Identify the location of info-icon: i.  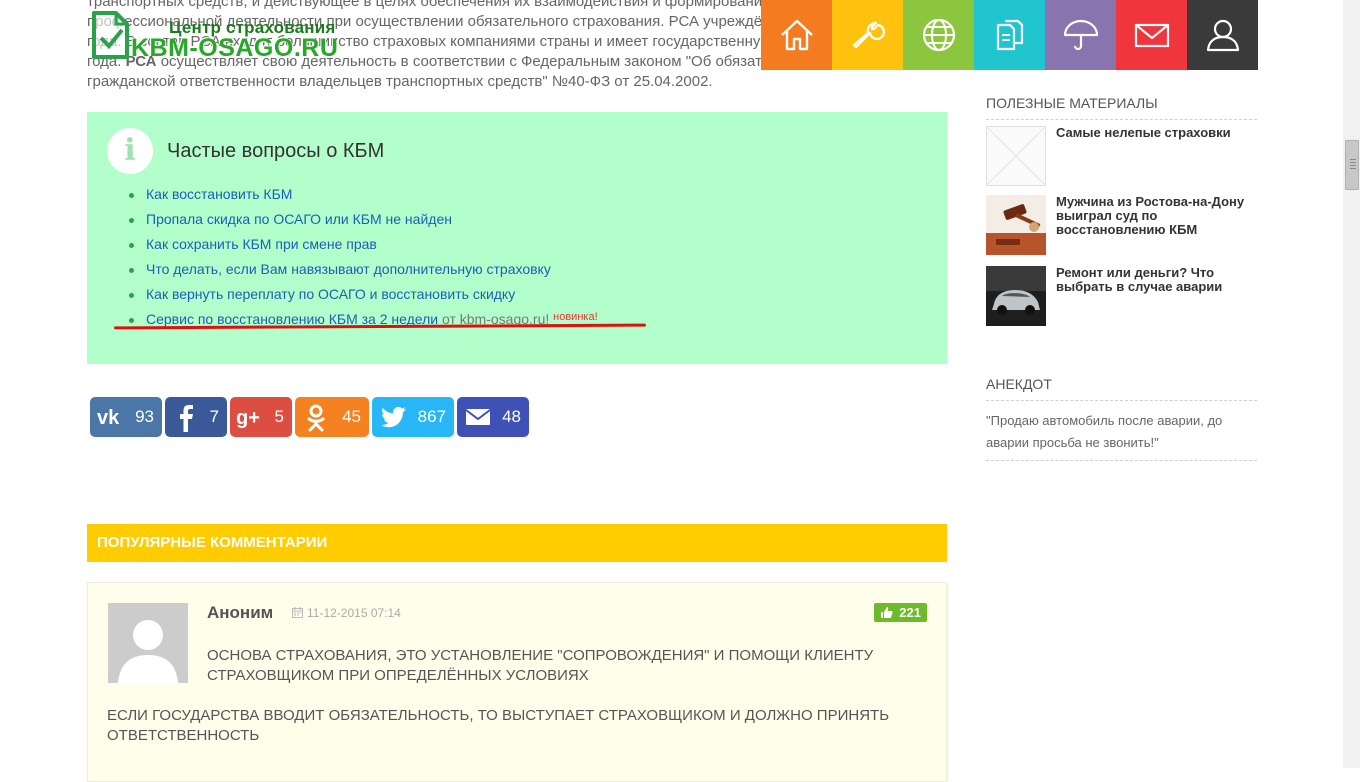
(130, 151).